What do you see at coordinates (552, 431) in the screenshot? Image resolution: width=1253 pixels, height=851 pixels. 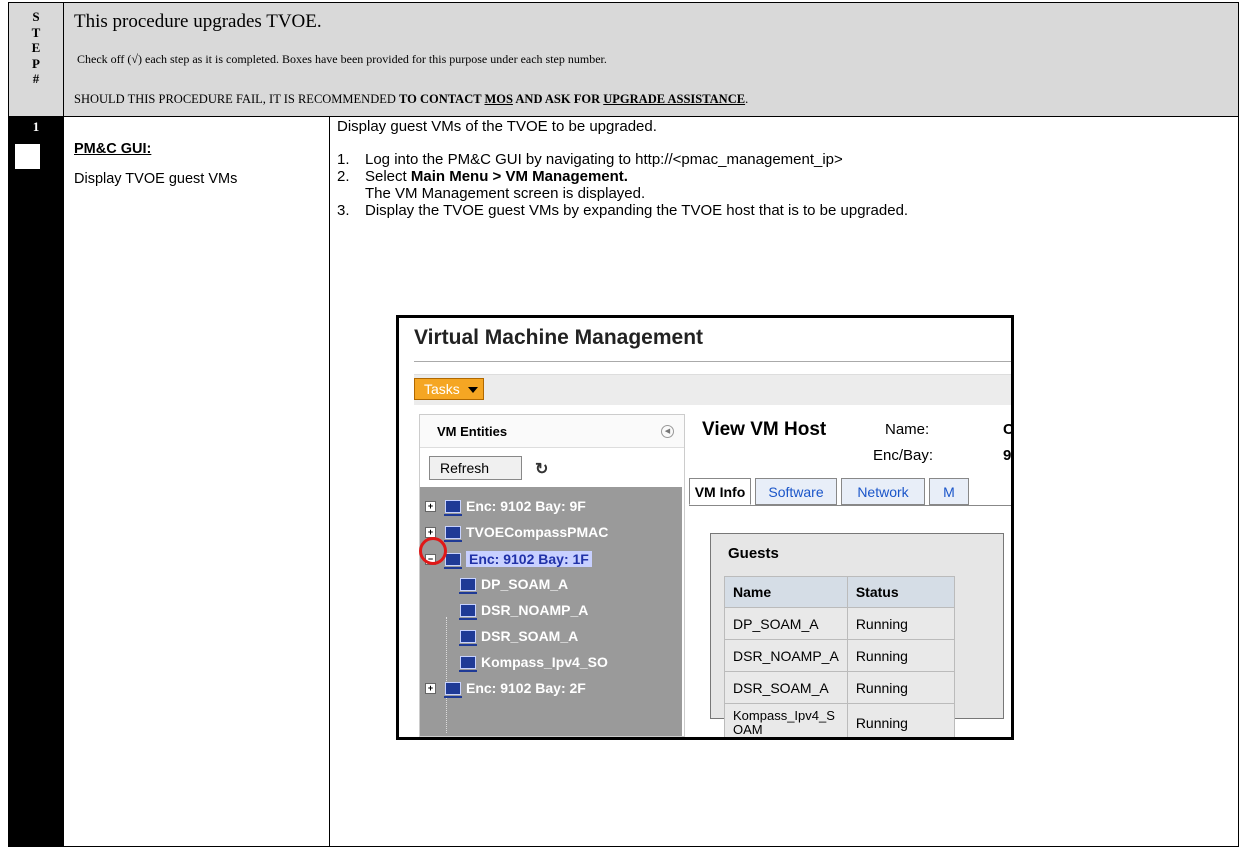 I see `vm-entities-header: VM Entities ◀` at bounding box center [552, 431].